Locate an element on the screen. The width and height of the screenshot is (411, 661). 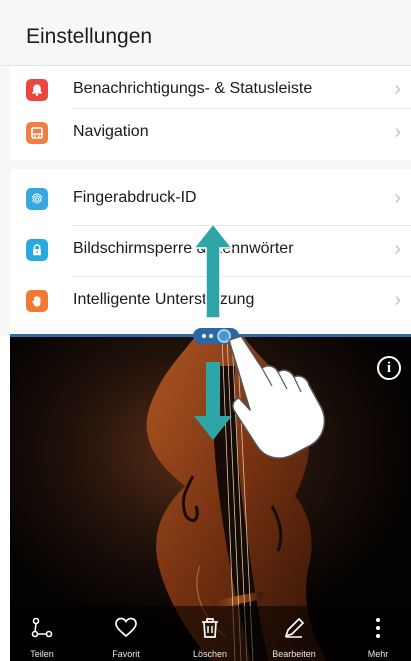
settings-item-label: Intelligente Unterstützung is located at coordinates (164, 299).